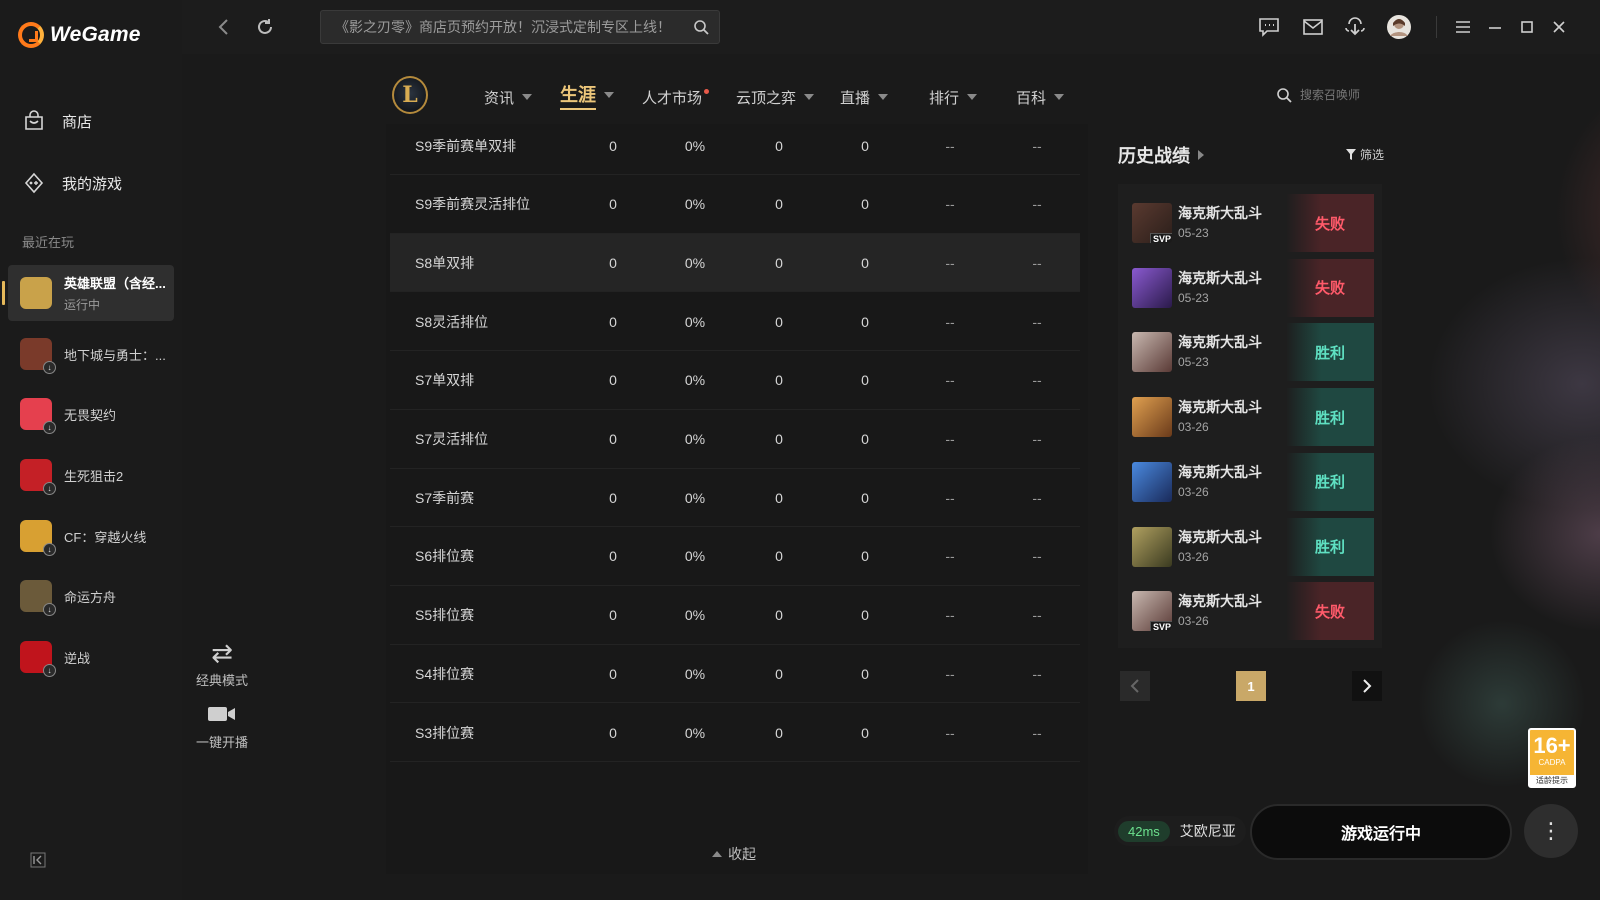 Image resolution: width=1600 pixels, height=900 pixels. Describe the element at coordinates (735, 381) in the screenshot. I see `table-row: S7单双排 0 0% 0 0 -- --` at that location.